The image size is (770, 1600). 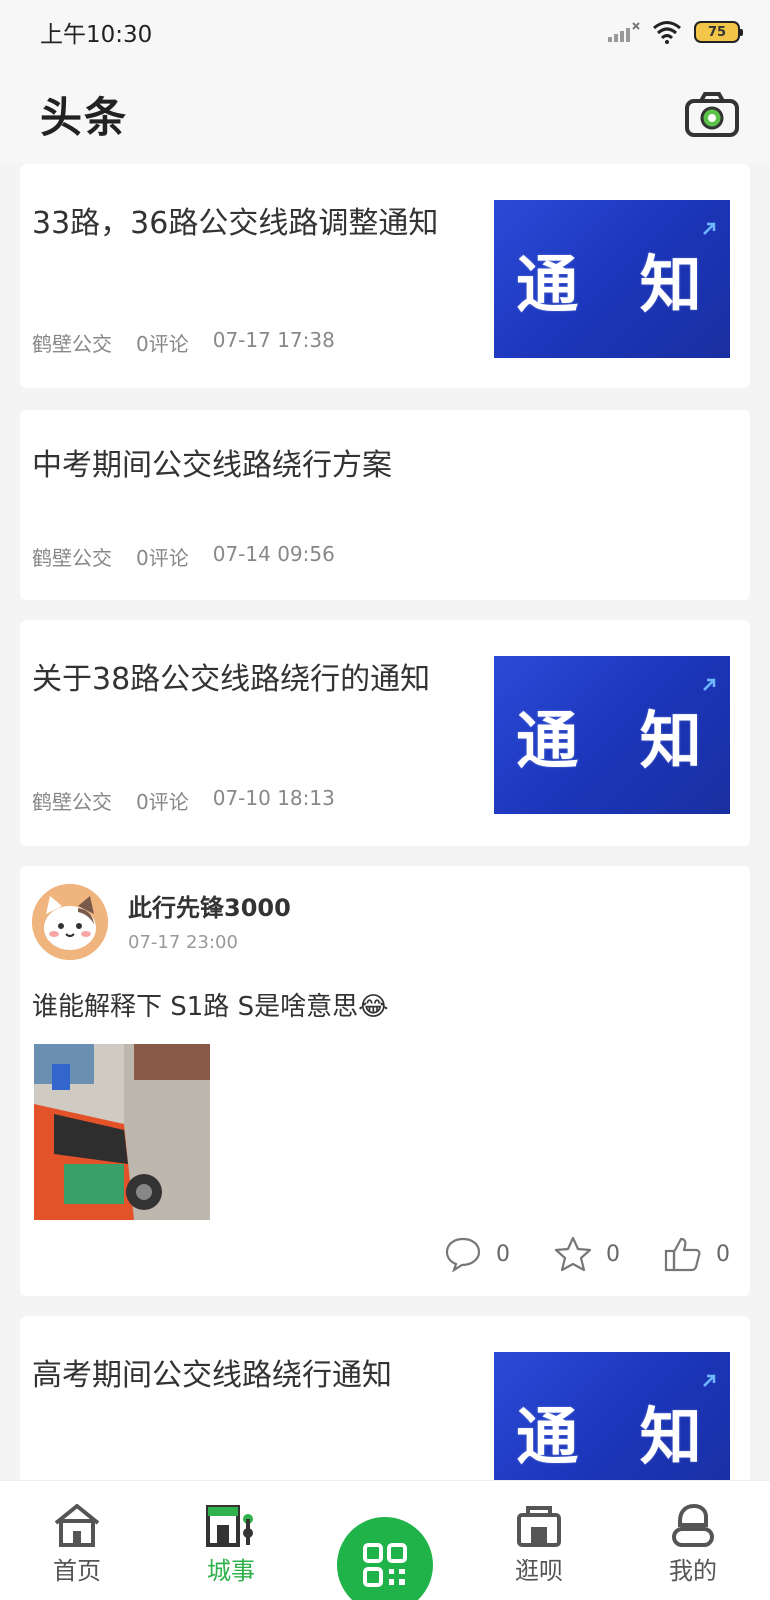 I want to click on comment-count: 0, so click(x=503, y=1254).